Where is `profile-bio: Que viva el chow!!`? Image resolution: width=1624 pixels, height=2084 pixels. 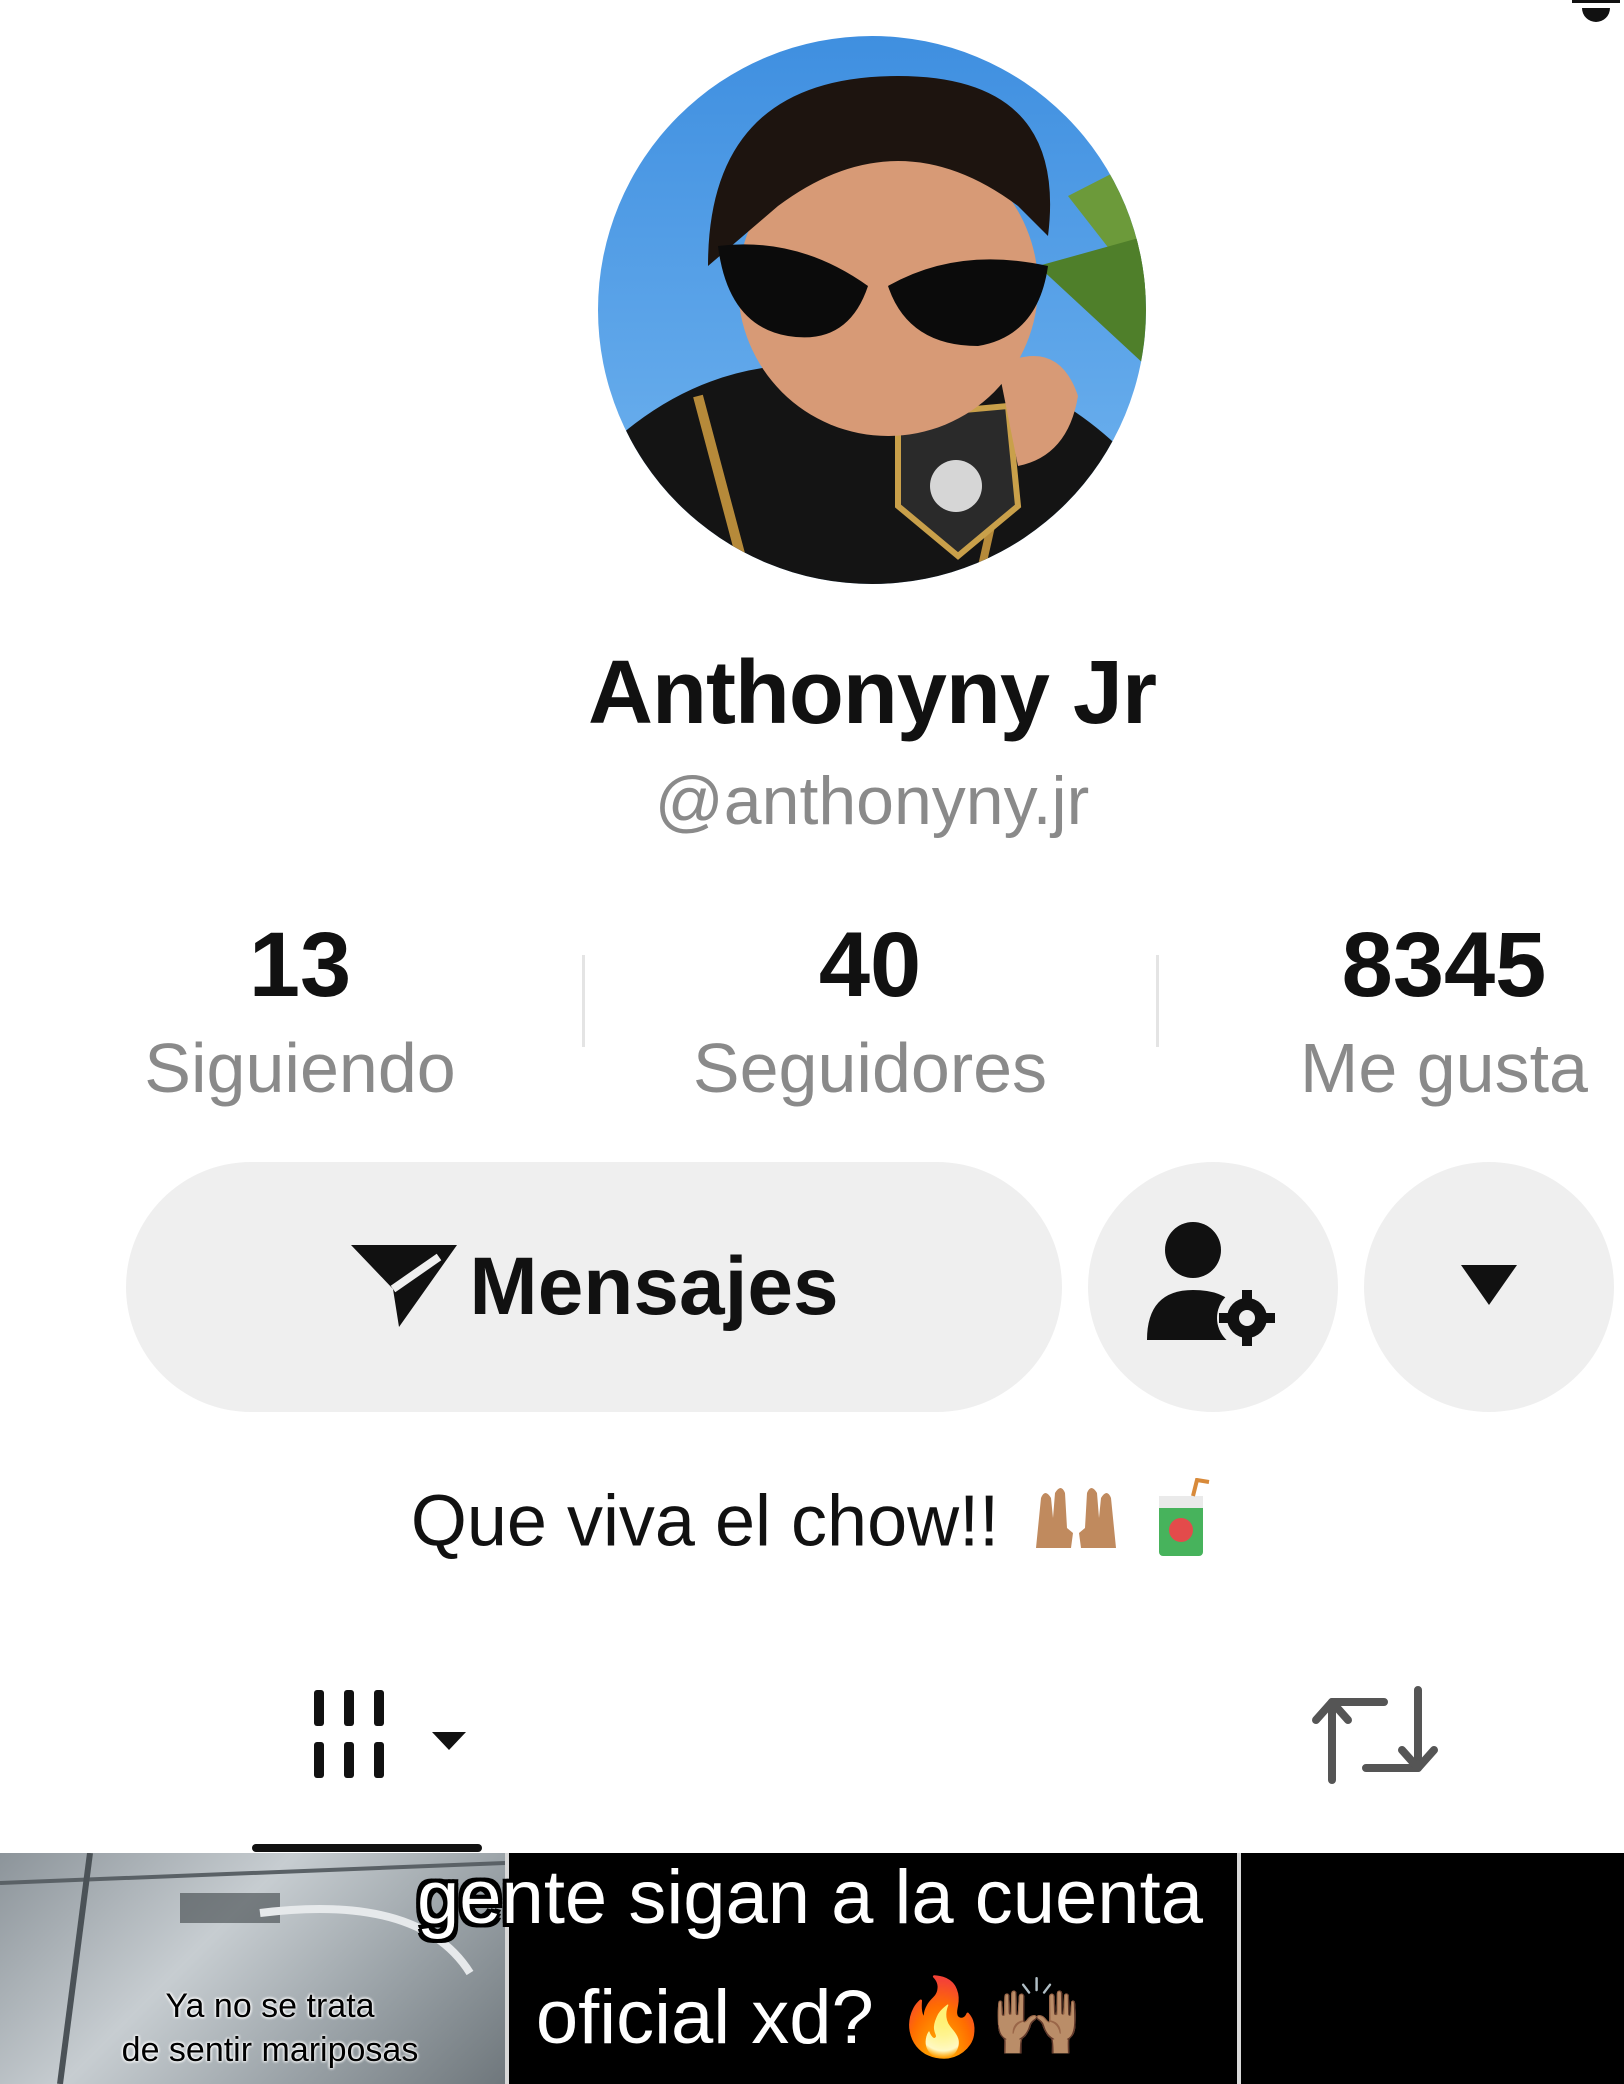 profile-bio: Que viva el chow!! is located at coordinates (812, 1526).